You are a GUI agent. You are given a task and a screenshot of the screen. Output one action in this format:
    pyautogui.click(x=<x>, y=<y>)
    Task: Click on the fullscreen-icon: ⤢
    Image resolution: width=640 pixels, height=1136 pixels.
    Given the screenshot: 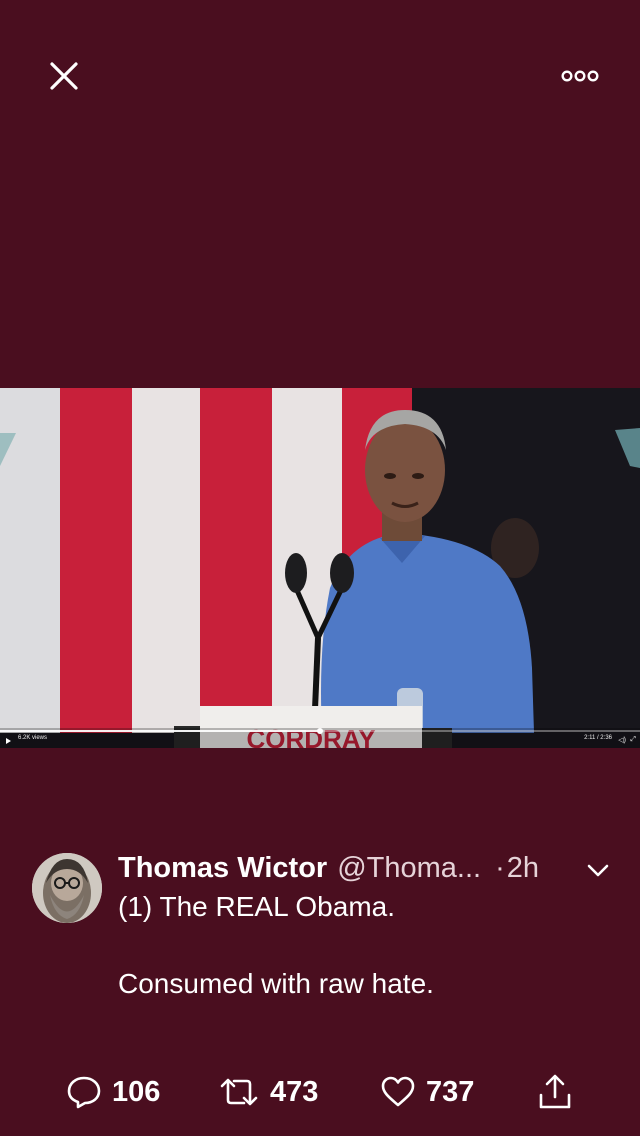 What is the action you would take?
    pyautogui.click(x=633, y=740)
    